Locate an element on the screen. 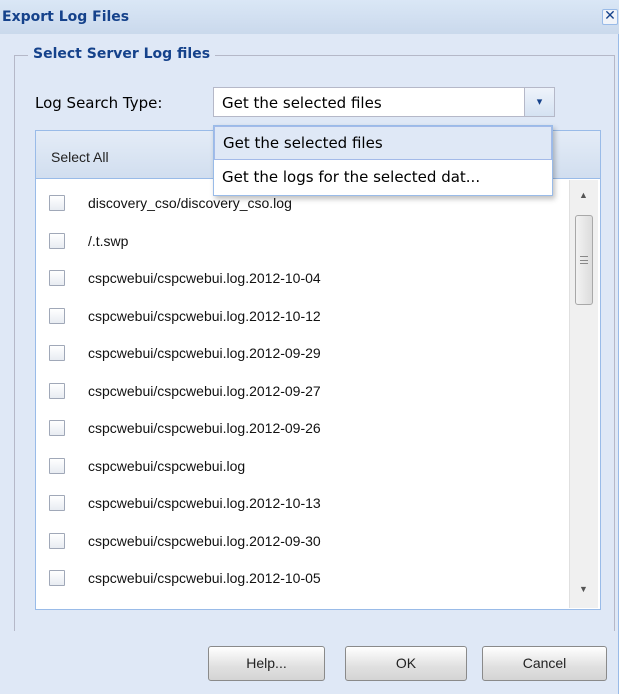  table-row: cspcwebui/cspcwebui.log.2012-10-04 is located at coordinates (303, 280).